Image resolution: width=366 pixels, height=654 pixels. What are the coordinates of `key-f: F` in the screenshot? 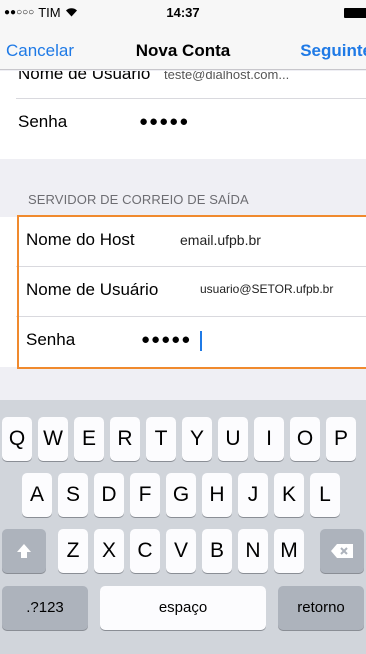 It's located at (145, 495).